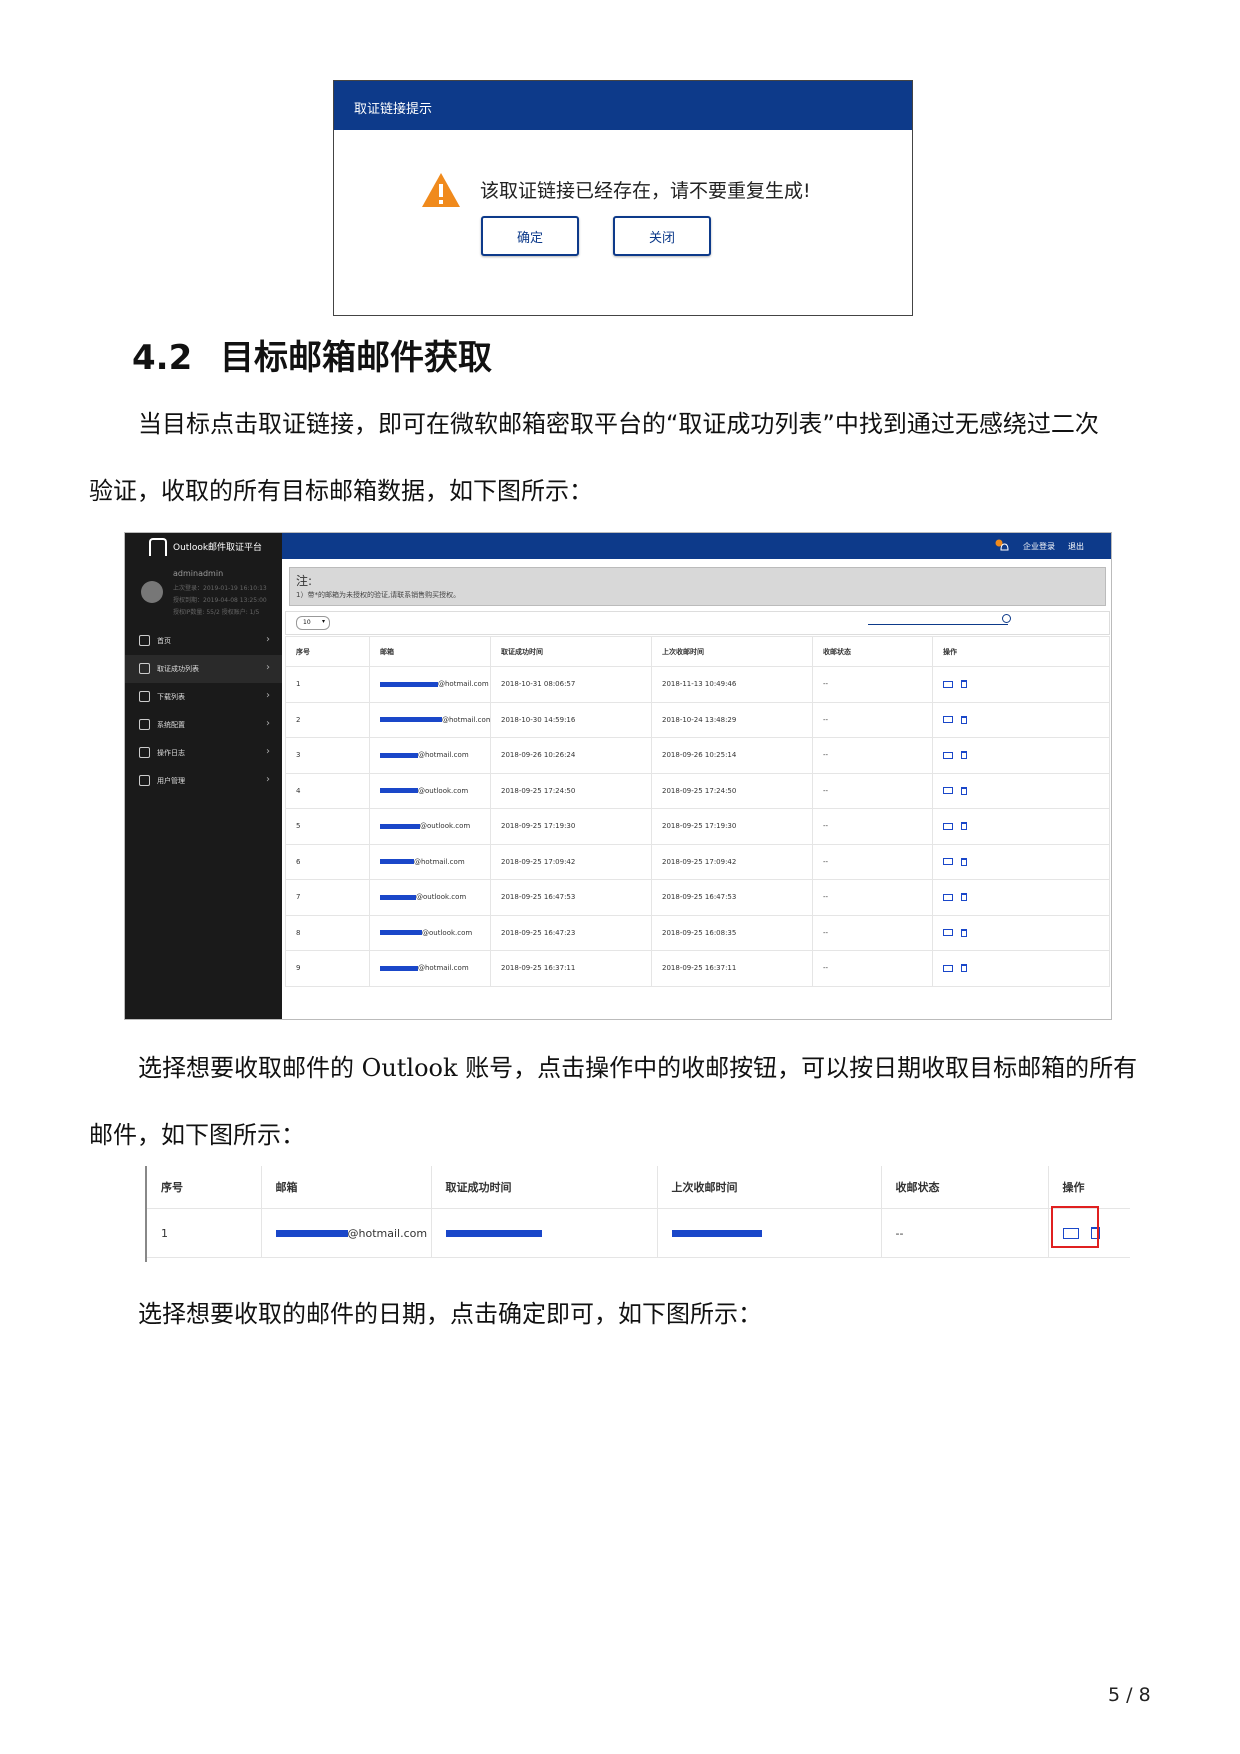 This screenshot has height=1754, width=1240. Describe the element at coordinates (543, 1233) in the screenshot. I see `row-success-time` at that location.